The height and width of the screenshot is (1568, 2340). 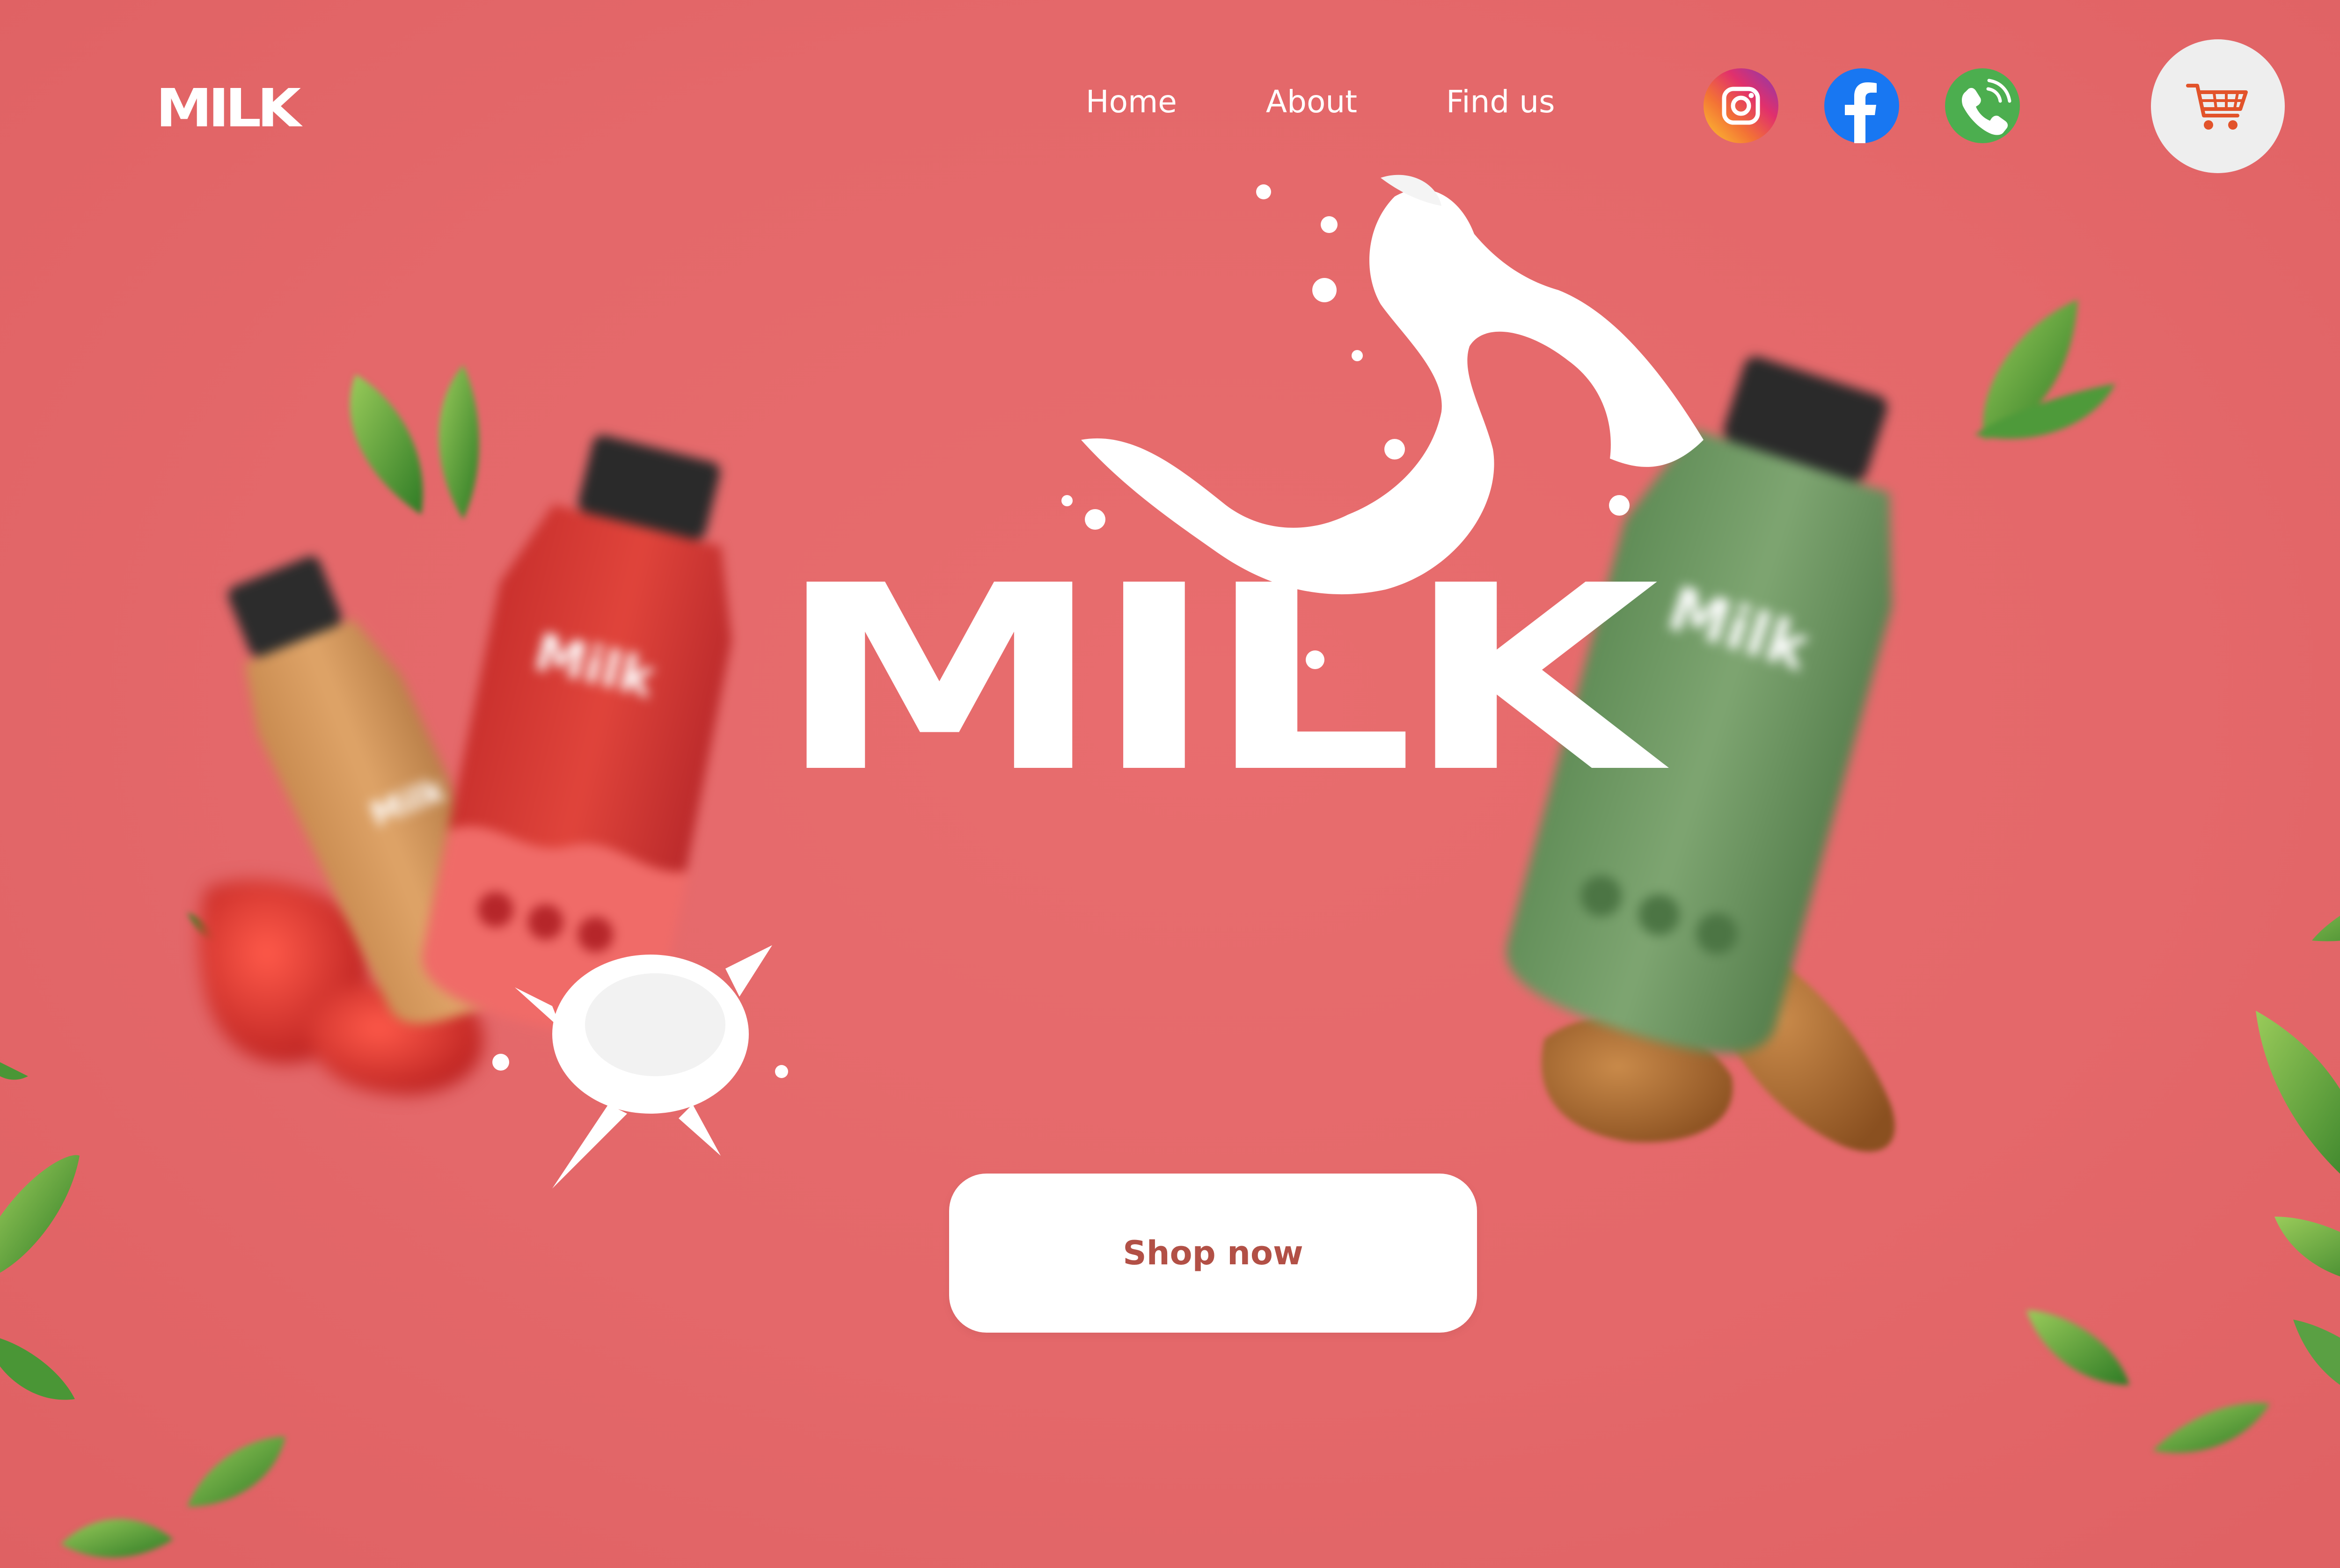 I want to click on instagram-icon, so click(x=1741, y=105).